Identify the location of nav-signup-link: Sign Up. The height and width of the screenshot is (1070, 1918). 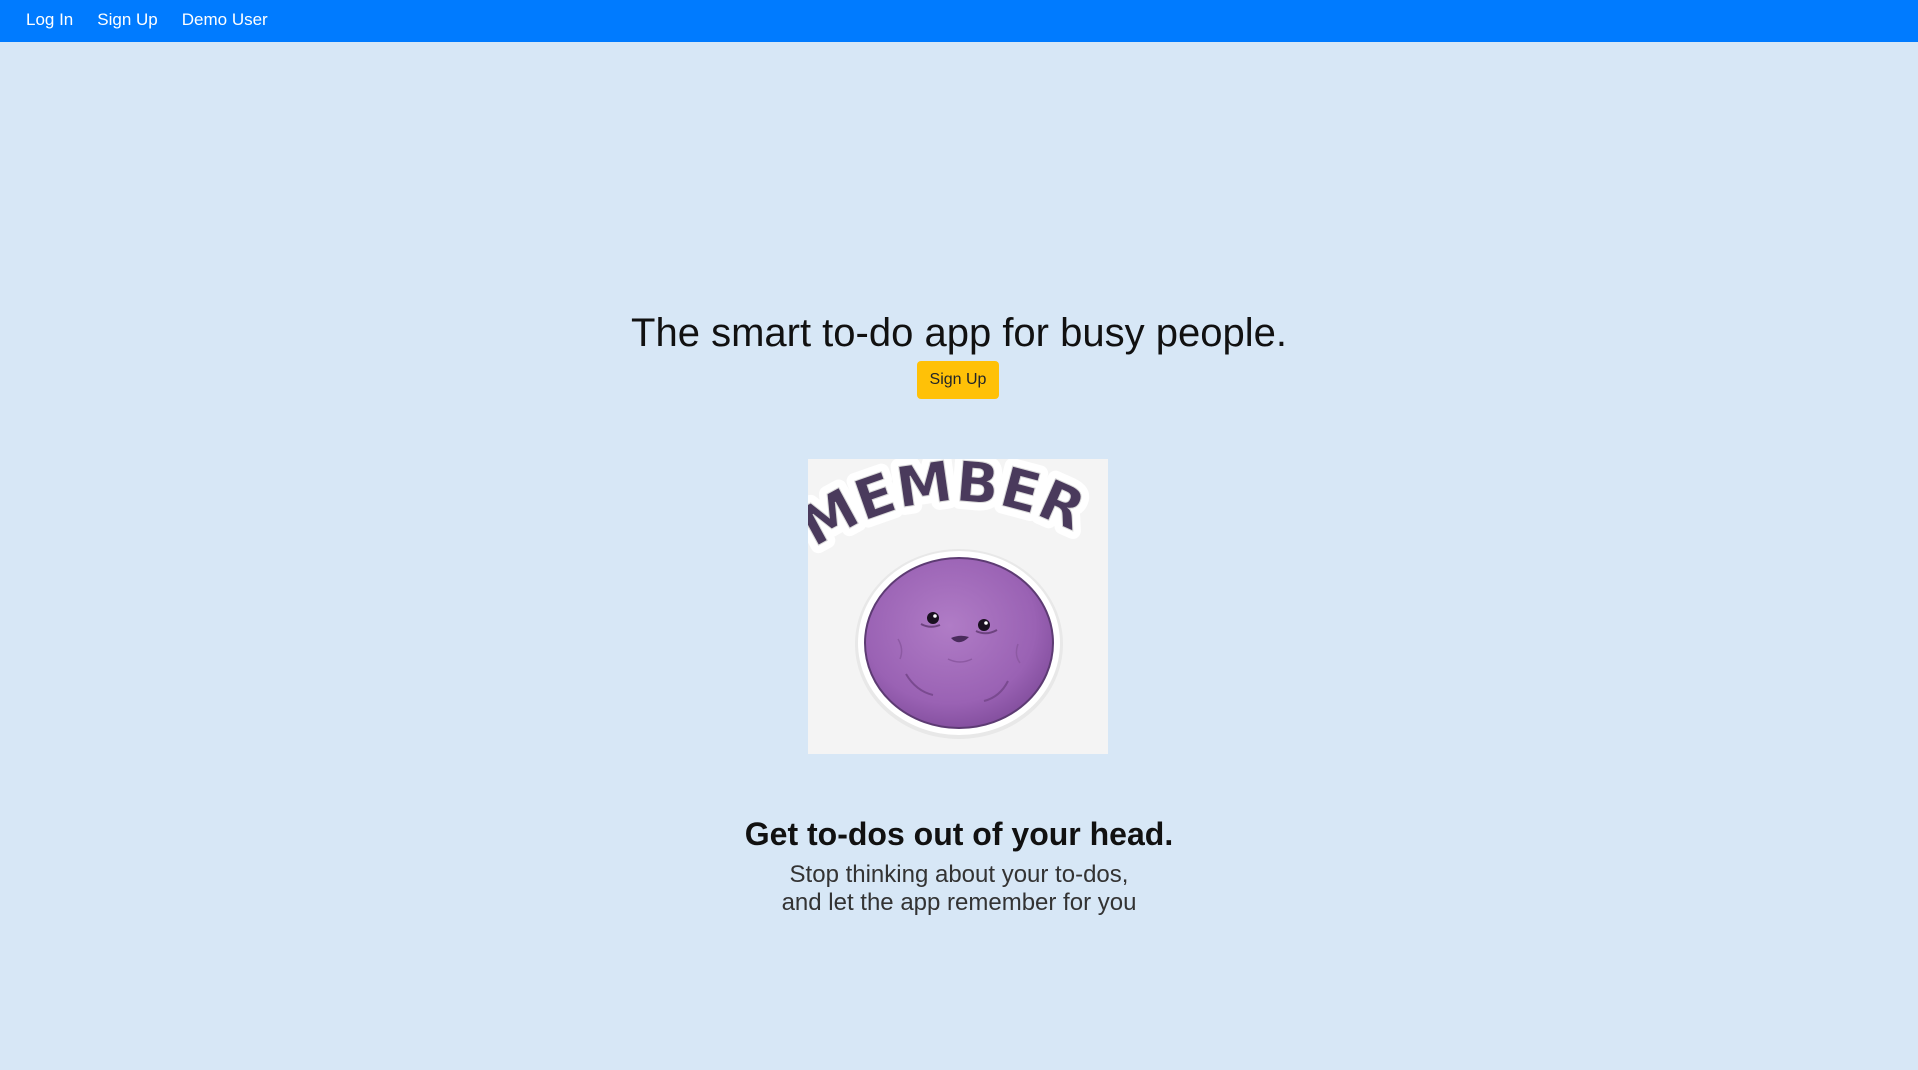
(127, 20).